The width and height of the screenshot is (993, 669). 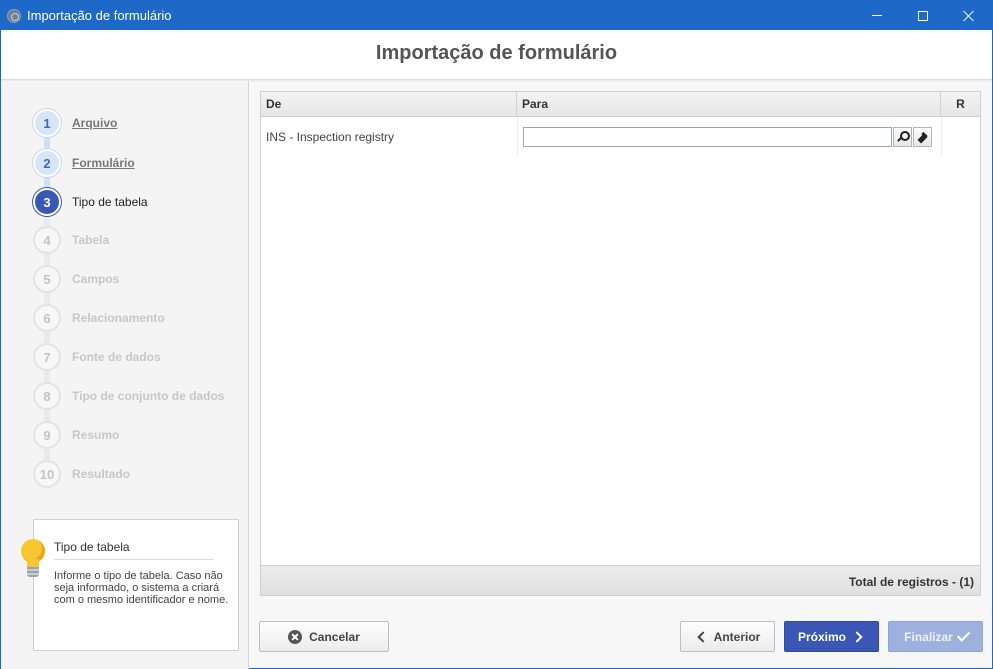 I want to click on cancel-label: Cancelar, so click(x=334, y=636).